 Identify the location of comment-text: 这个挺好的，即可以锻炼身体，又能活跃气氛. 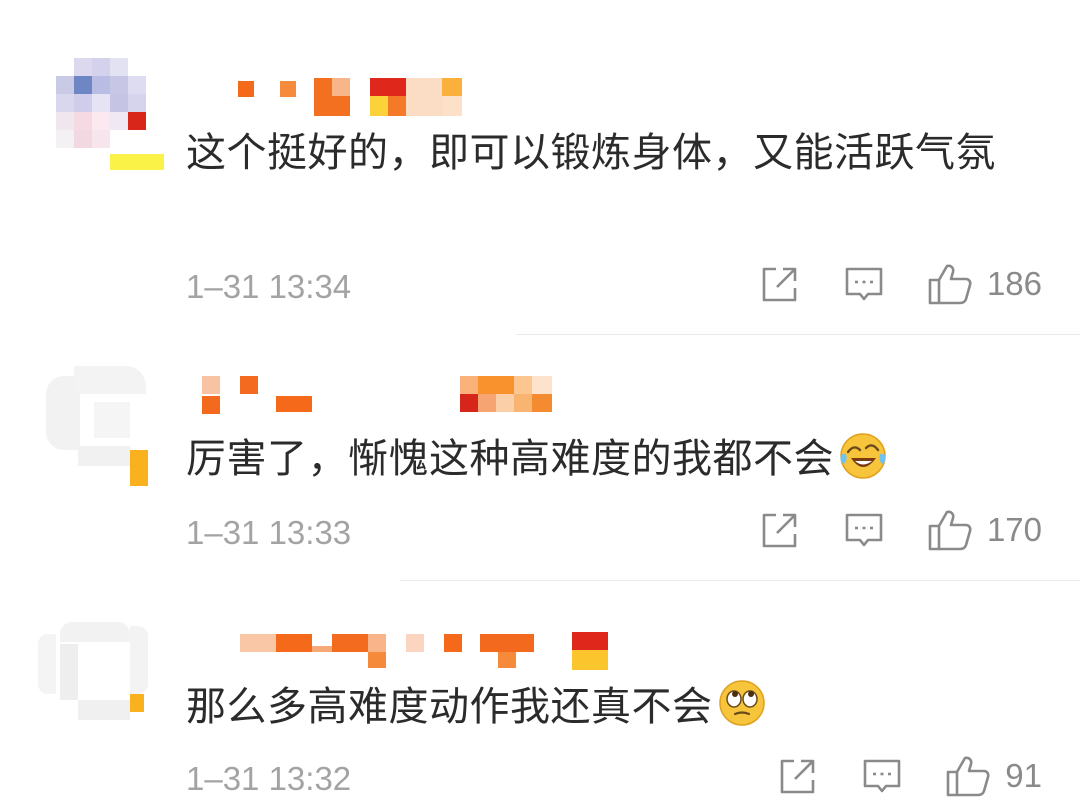
(616, 153).